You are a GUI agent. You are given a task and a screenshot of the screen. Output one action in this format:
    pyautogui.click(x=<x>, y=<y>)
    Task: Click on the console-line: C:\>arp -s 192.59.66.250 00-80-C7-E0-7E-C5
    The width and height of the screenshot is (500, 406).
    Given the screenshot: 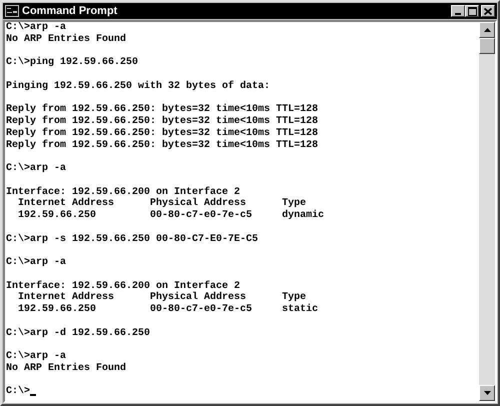 What is the action you would take?
    pyautogui.click(x=132, y=240)
    